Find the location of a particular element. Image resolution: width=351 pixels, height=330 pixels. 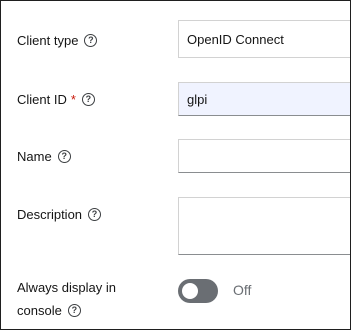

description-label-group: Description ? is located at coordinates (59, 214).